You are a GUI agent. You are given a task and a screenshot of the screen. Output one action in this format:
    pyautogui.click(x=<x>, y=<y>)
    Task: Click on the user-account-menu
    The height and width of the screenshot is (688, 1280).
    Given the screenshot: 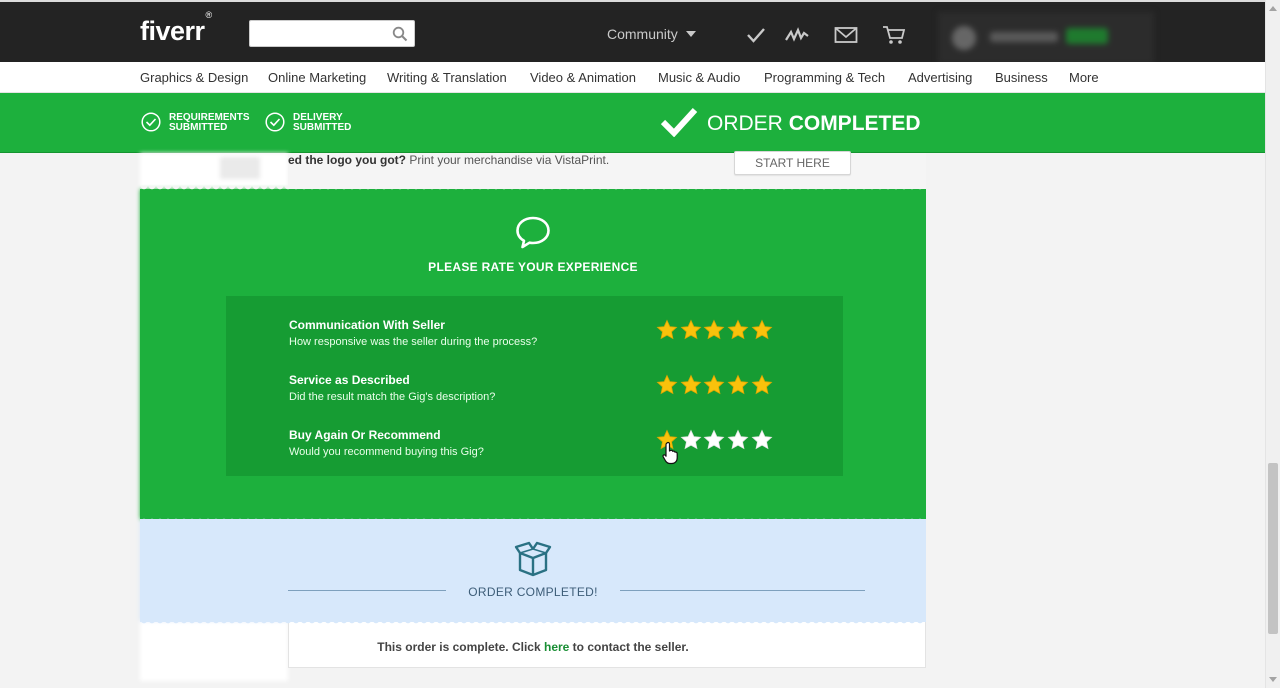 What is the action you would take?
    pyautogui.click(x=1046, y=38)
    